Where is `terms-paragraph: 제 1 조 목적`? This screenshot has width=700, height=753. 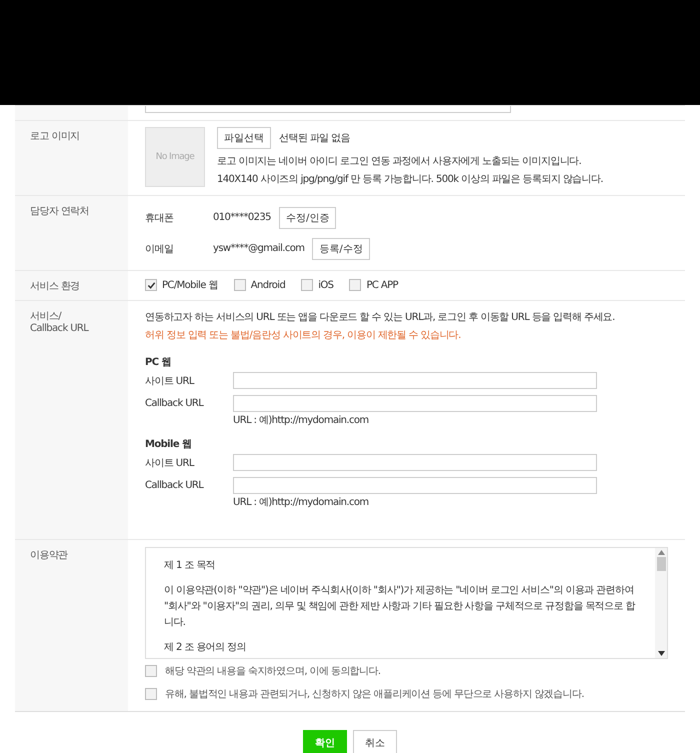
terms-paragraph: 제 1 조 목적 is located at coordinates (190, 566).